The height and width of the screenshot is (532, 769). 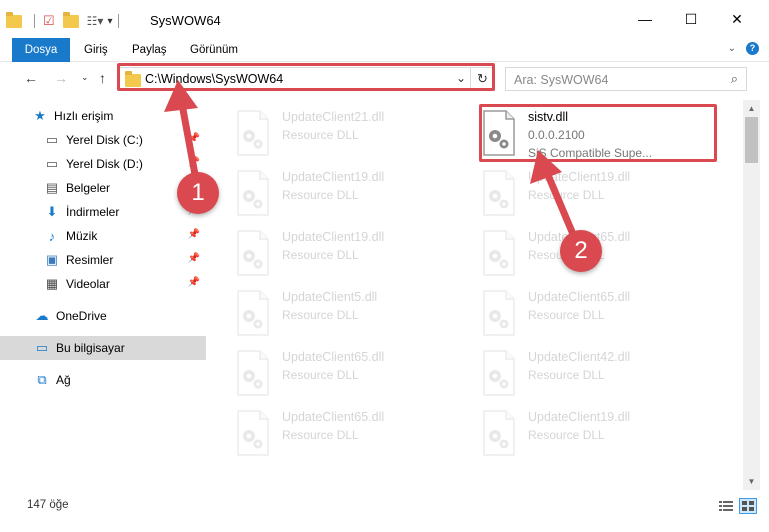 I want to click on scroll-up-icon: ▲, so click(x=751, y=108).